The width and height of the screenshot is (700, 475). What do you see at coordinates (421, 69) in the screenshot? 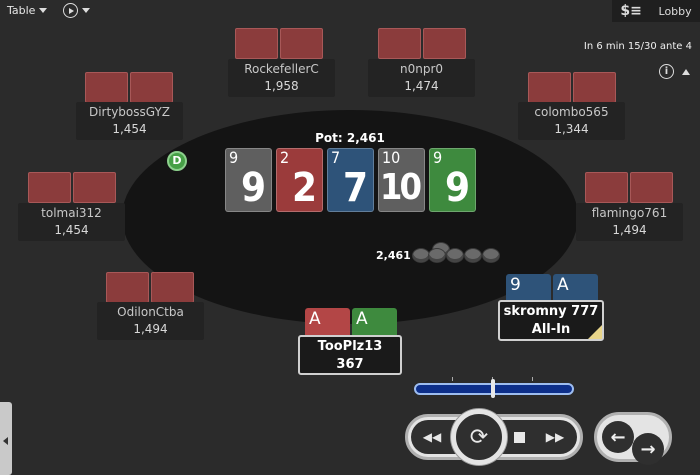
I see `player-name: n0npr0` at bounding box center [421, 69].